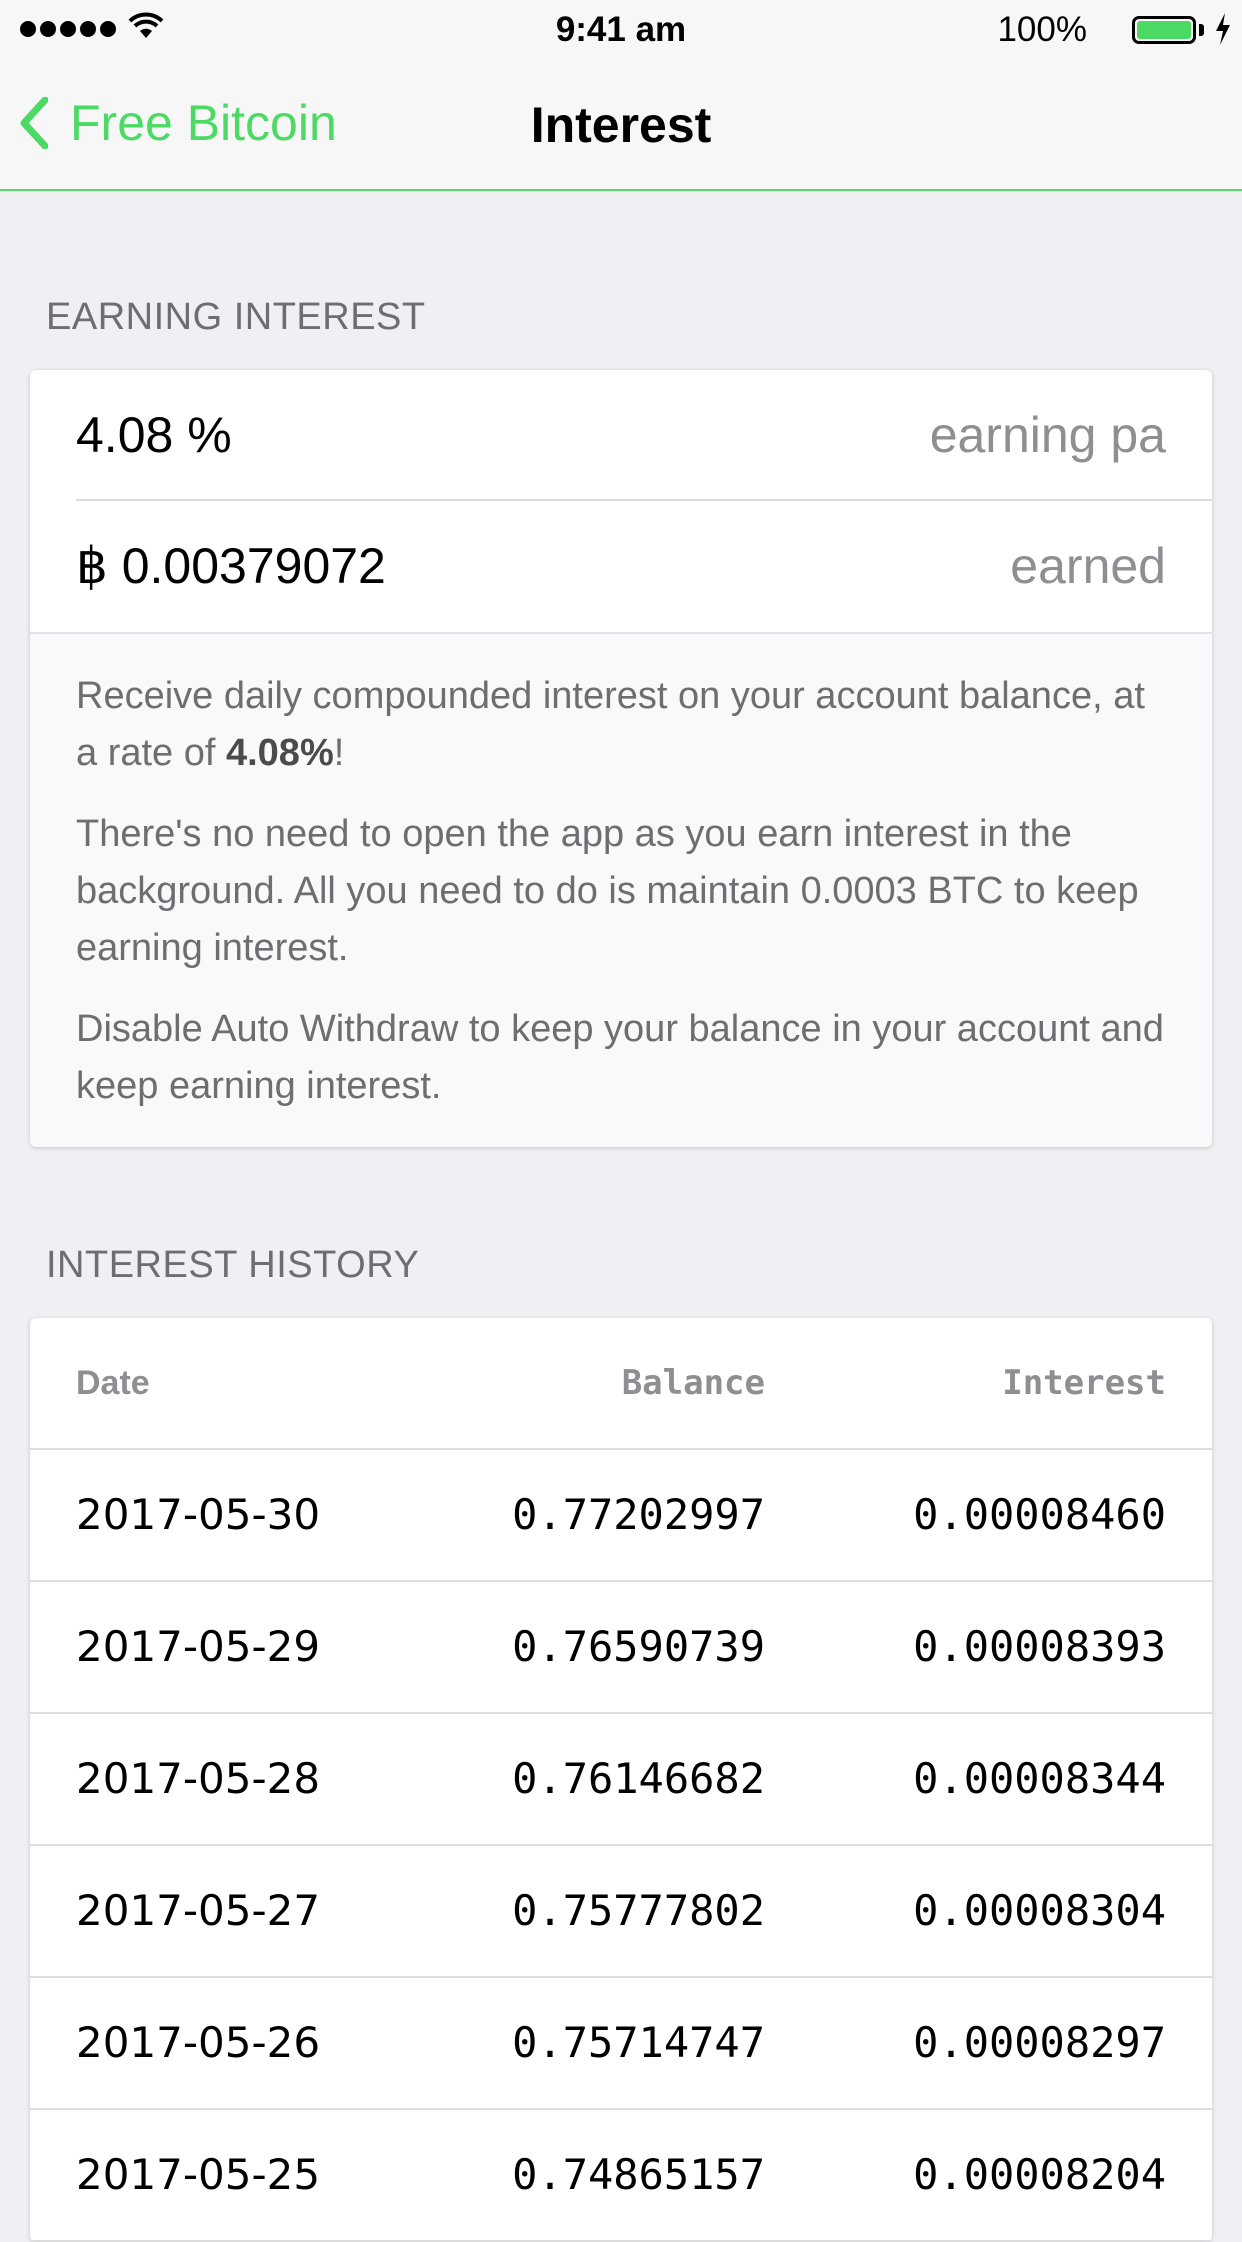 The image size is (1242, 2242). What do you see at coordinates (198, 1778) in the screenshot?
I see `row-date: 2017-05-28` at bounding box center [198, 1778].